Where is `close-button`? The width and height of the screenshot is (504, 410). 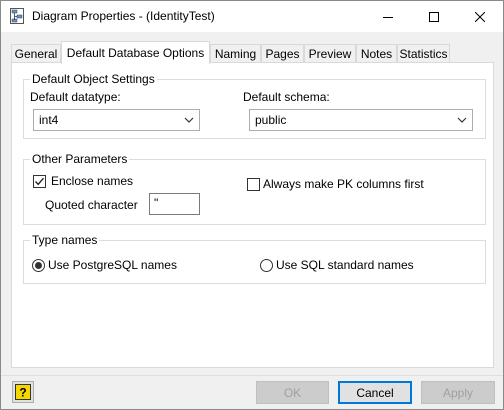 close-button is located at coordinates (480, 16).